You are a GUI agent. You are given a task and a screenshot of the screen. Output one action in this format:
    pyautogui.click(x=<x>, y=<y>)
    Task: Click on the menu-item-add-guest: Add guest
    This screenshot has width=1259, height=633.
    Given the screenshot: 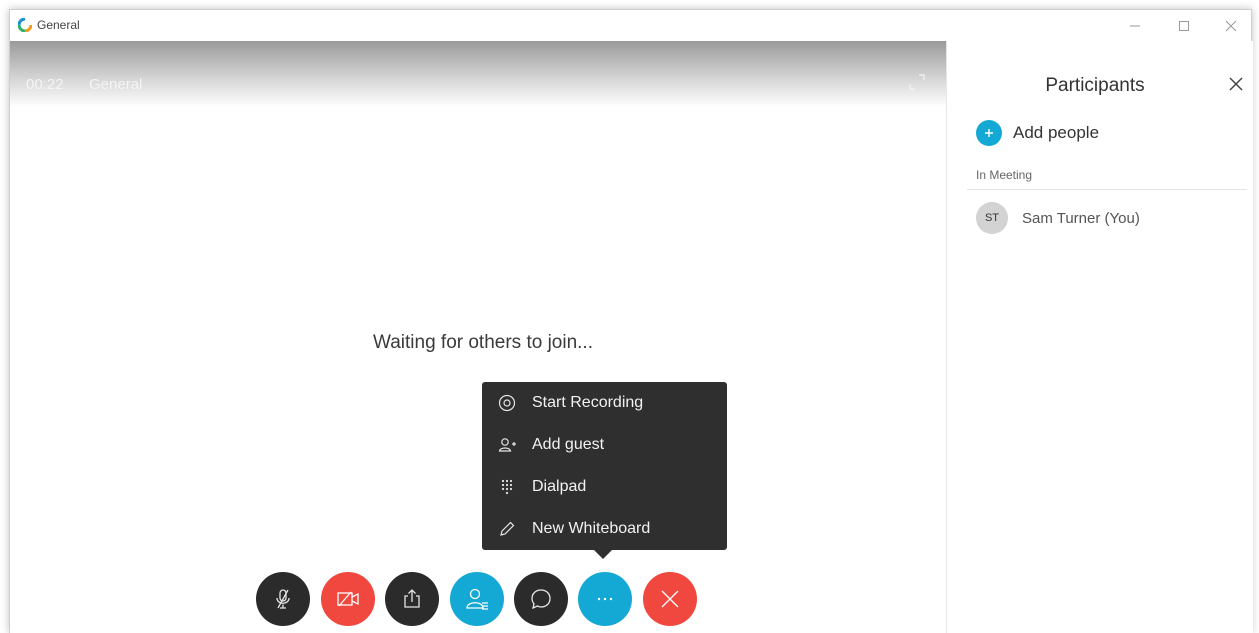 What is the action you would take?
    pyautogui.click(x=604, y=445)
    